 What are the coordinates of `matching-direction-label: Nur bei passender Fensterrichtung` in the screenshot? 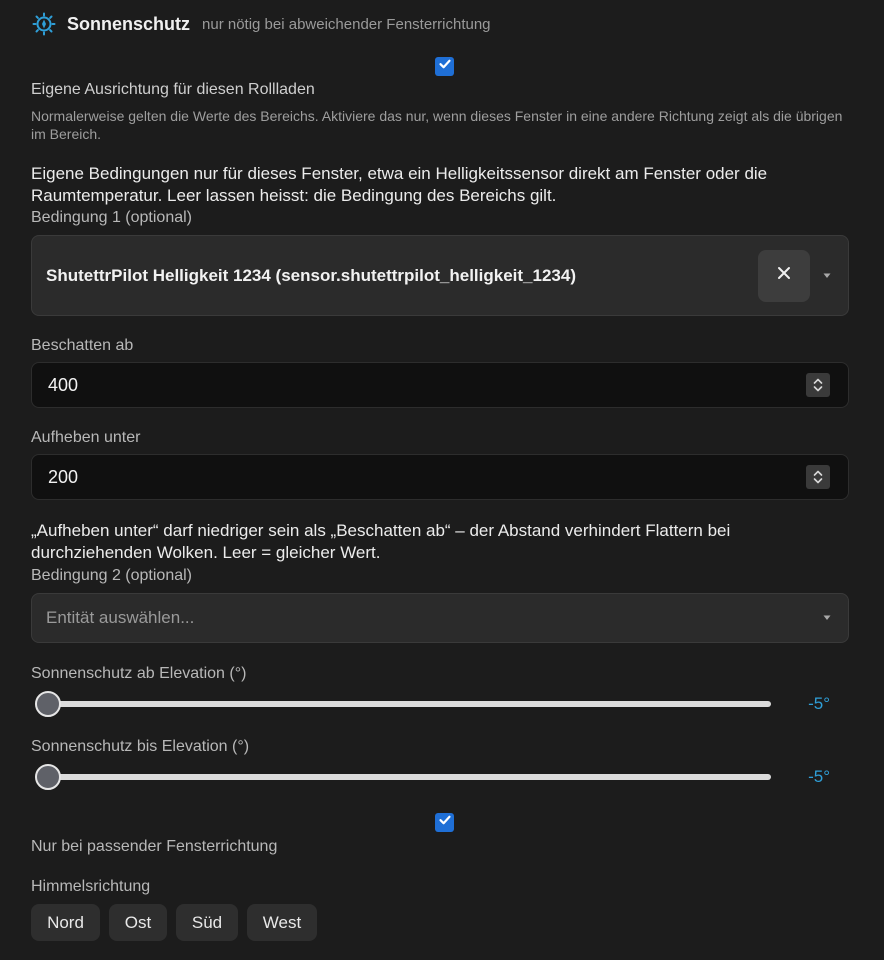 It's located at (154, 846).